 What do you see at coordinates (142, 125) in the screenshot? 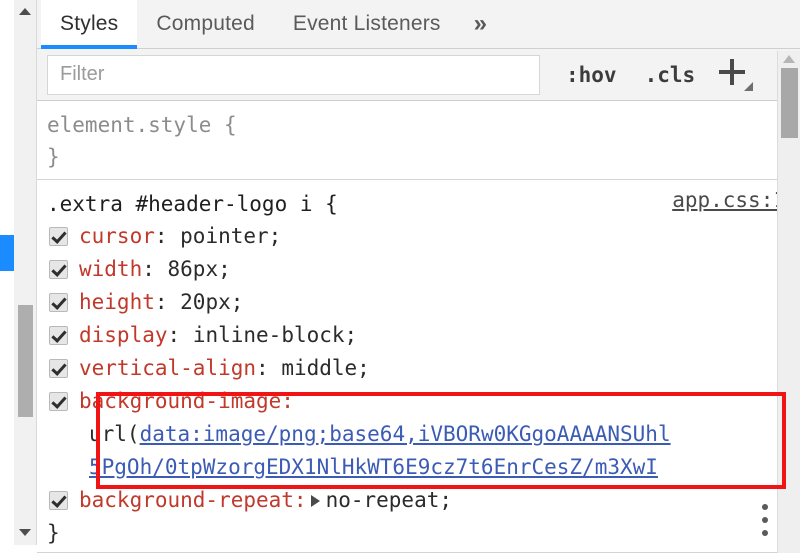
I see `element-style-selector: element.style {` at bounding box center [142, 125].